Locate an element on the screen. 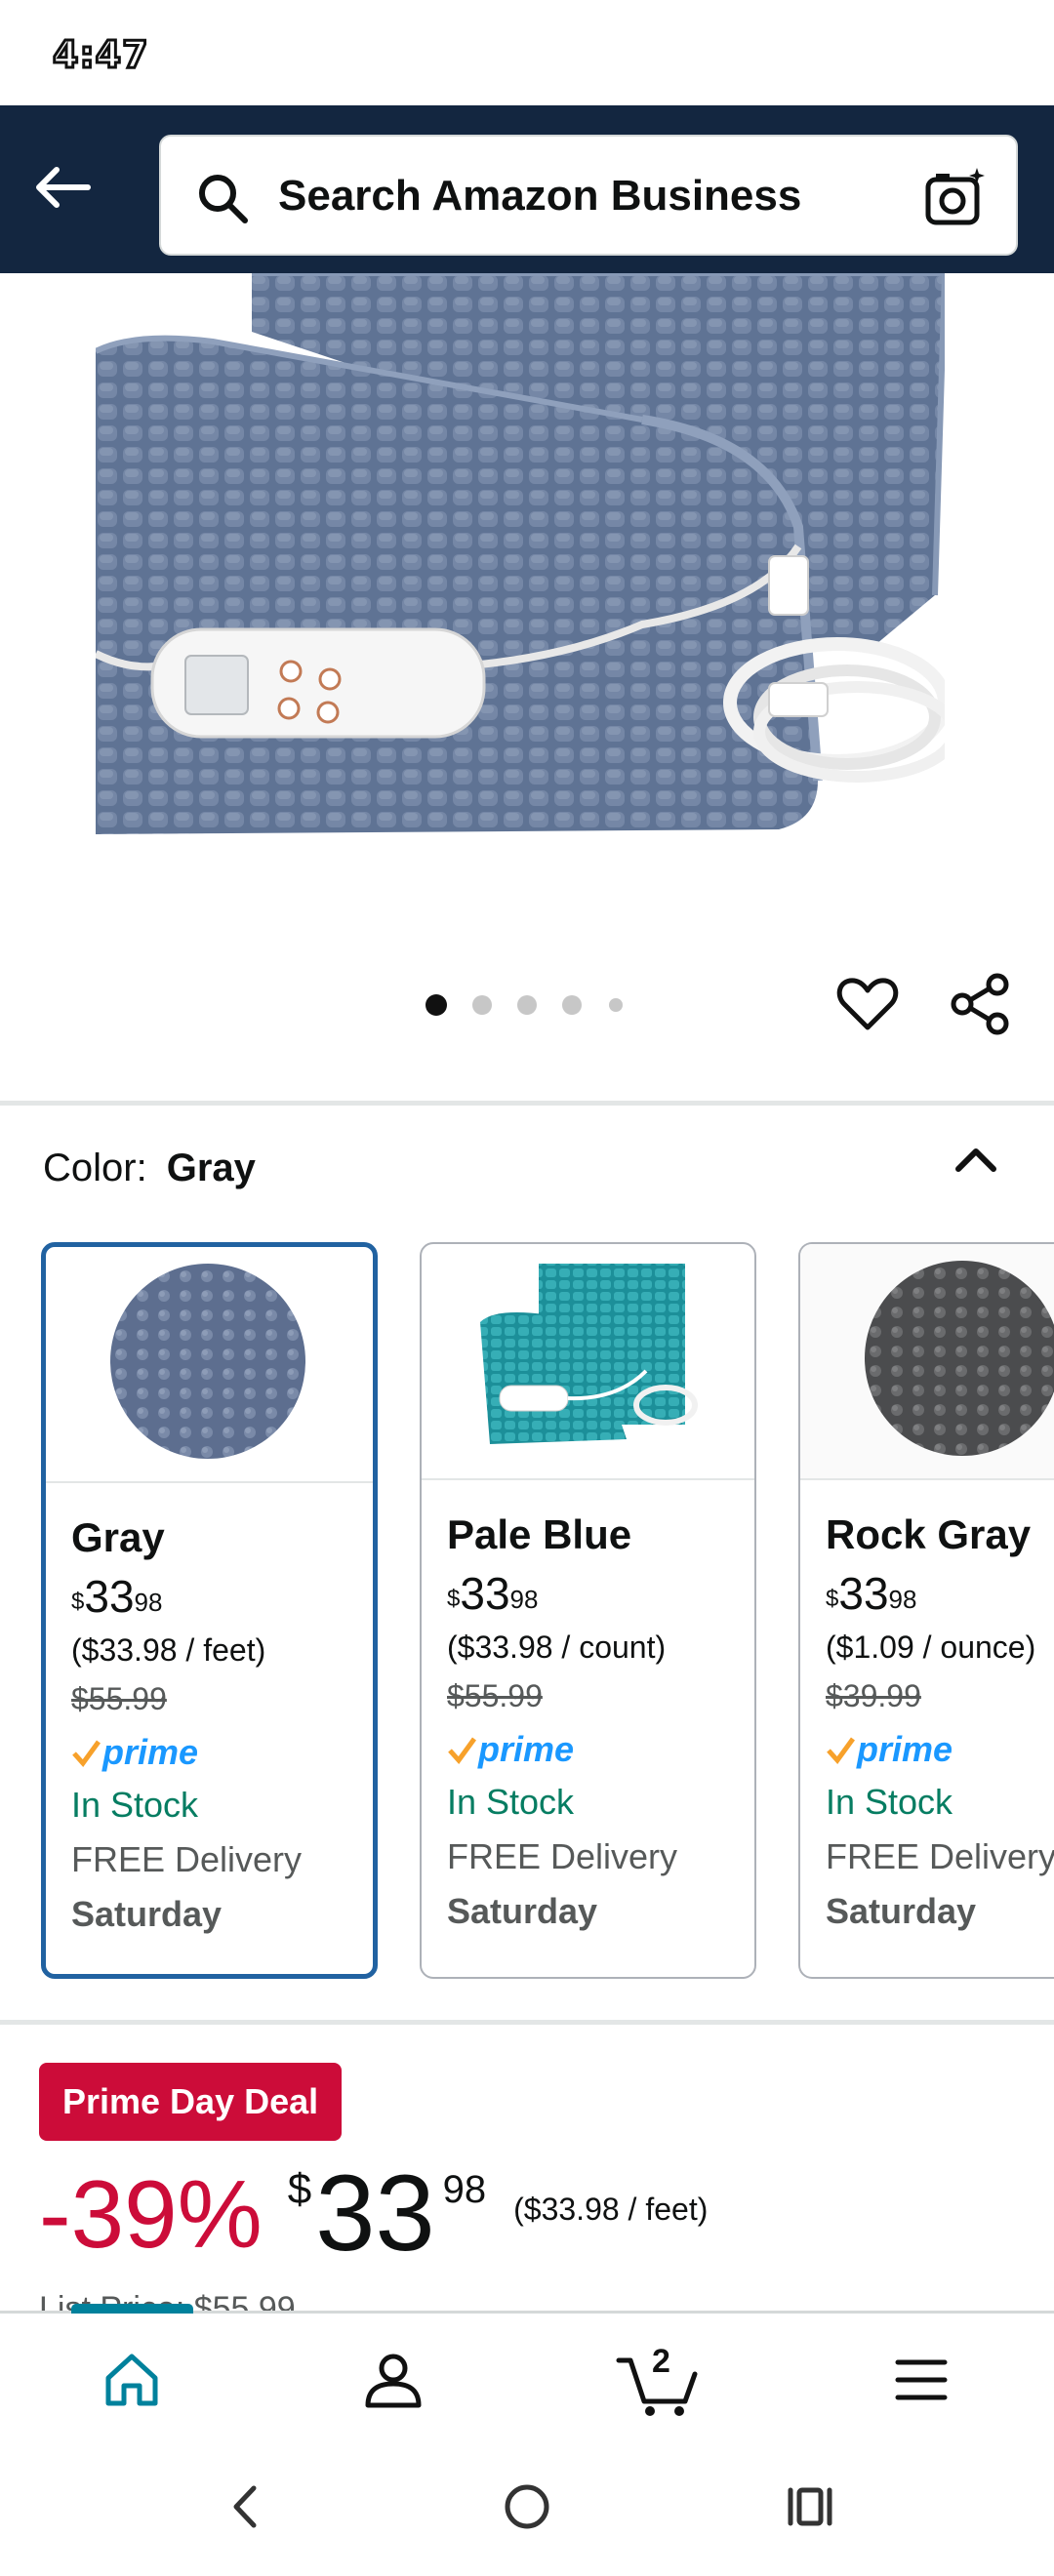  gray-fabric-image is located at coordinates (208, 1361).